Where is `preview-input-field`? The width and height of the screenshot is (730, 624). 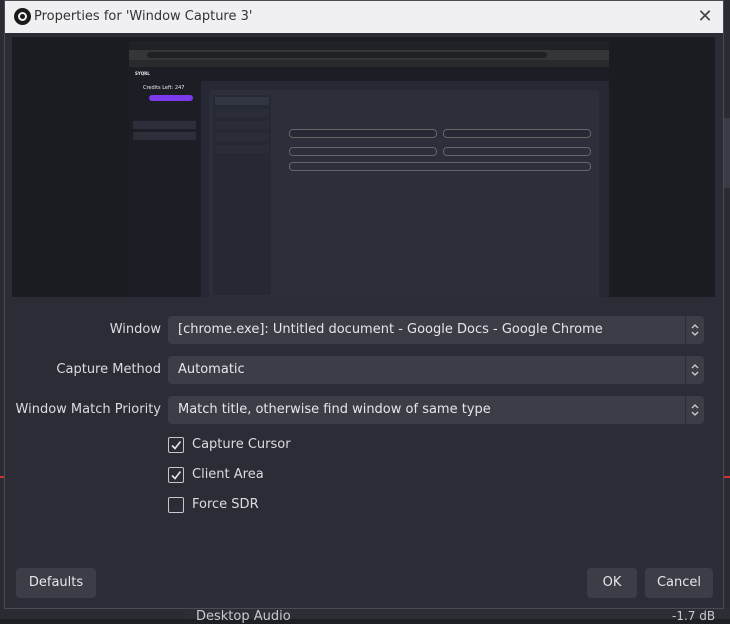
preview-input-field is located at coordinates (363, 133).